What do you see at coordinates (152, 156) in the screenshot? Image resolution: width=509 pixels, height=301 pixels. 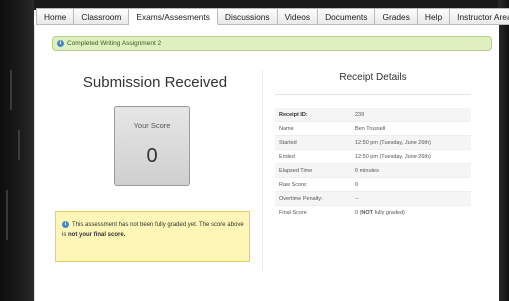 I see `score-value: 0` at bounding box center [152, 156].